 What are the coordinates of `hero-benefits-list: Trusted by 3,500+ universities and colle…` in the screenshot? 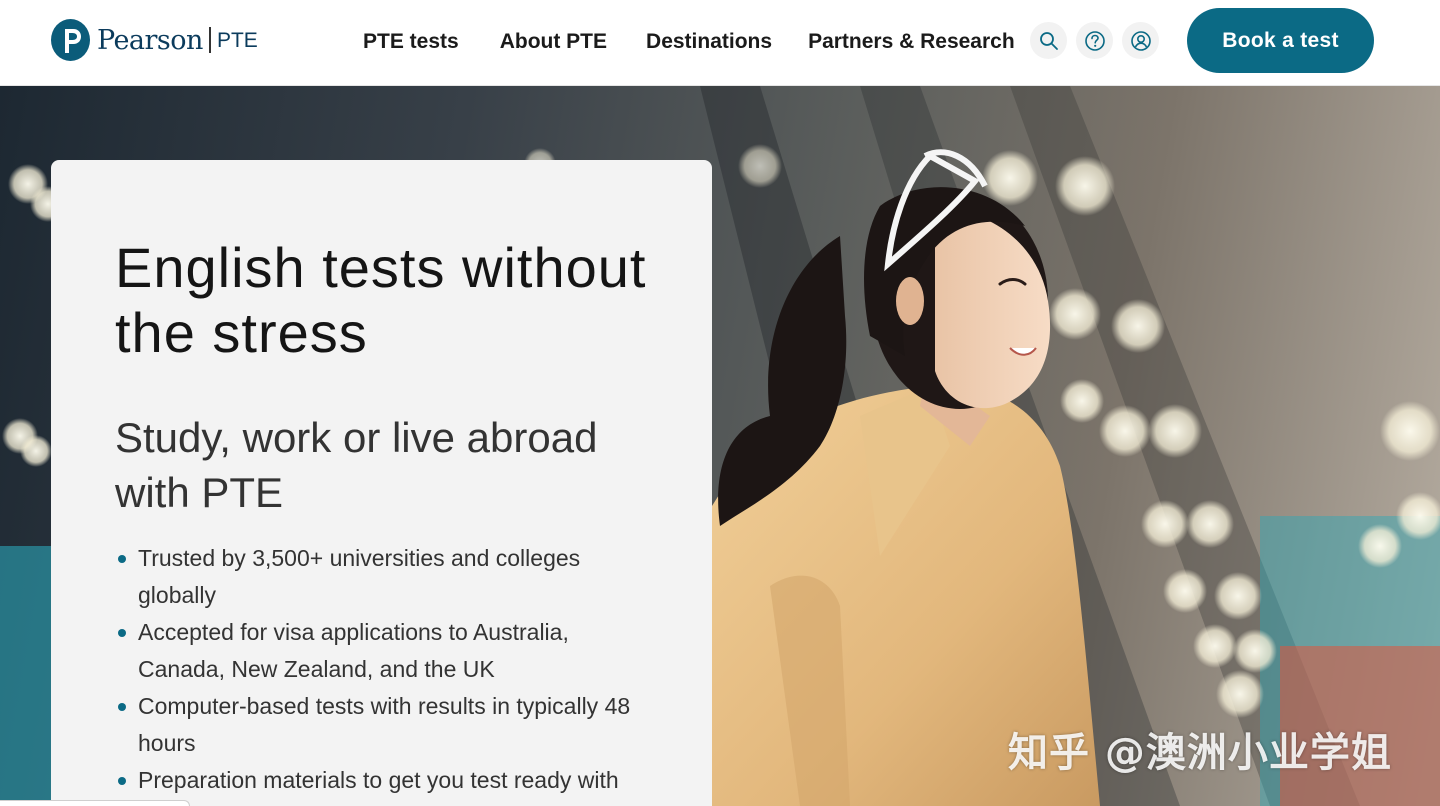 It's located at (385, 673).